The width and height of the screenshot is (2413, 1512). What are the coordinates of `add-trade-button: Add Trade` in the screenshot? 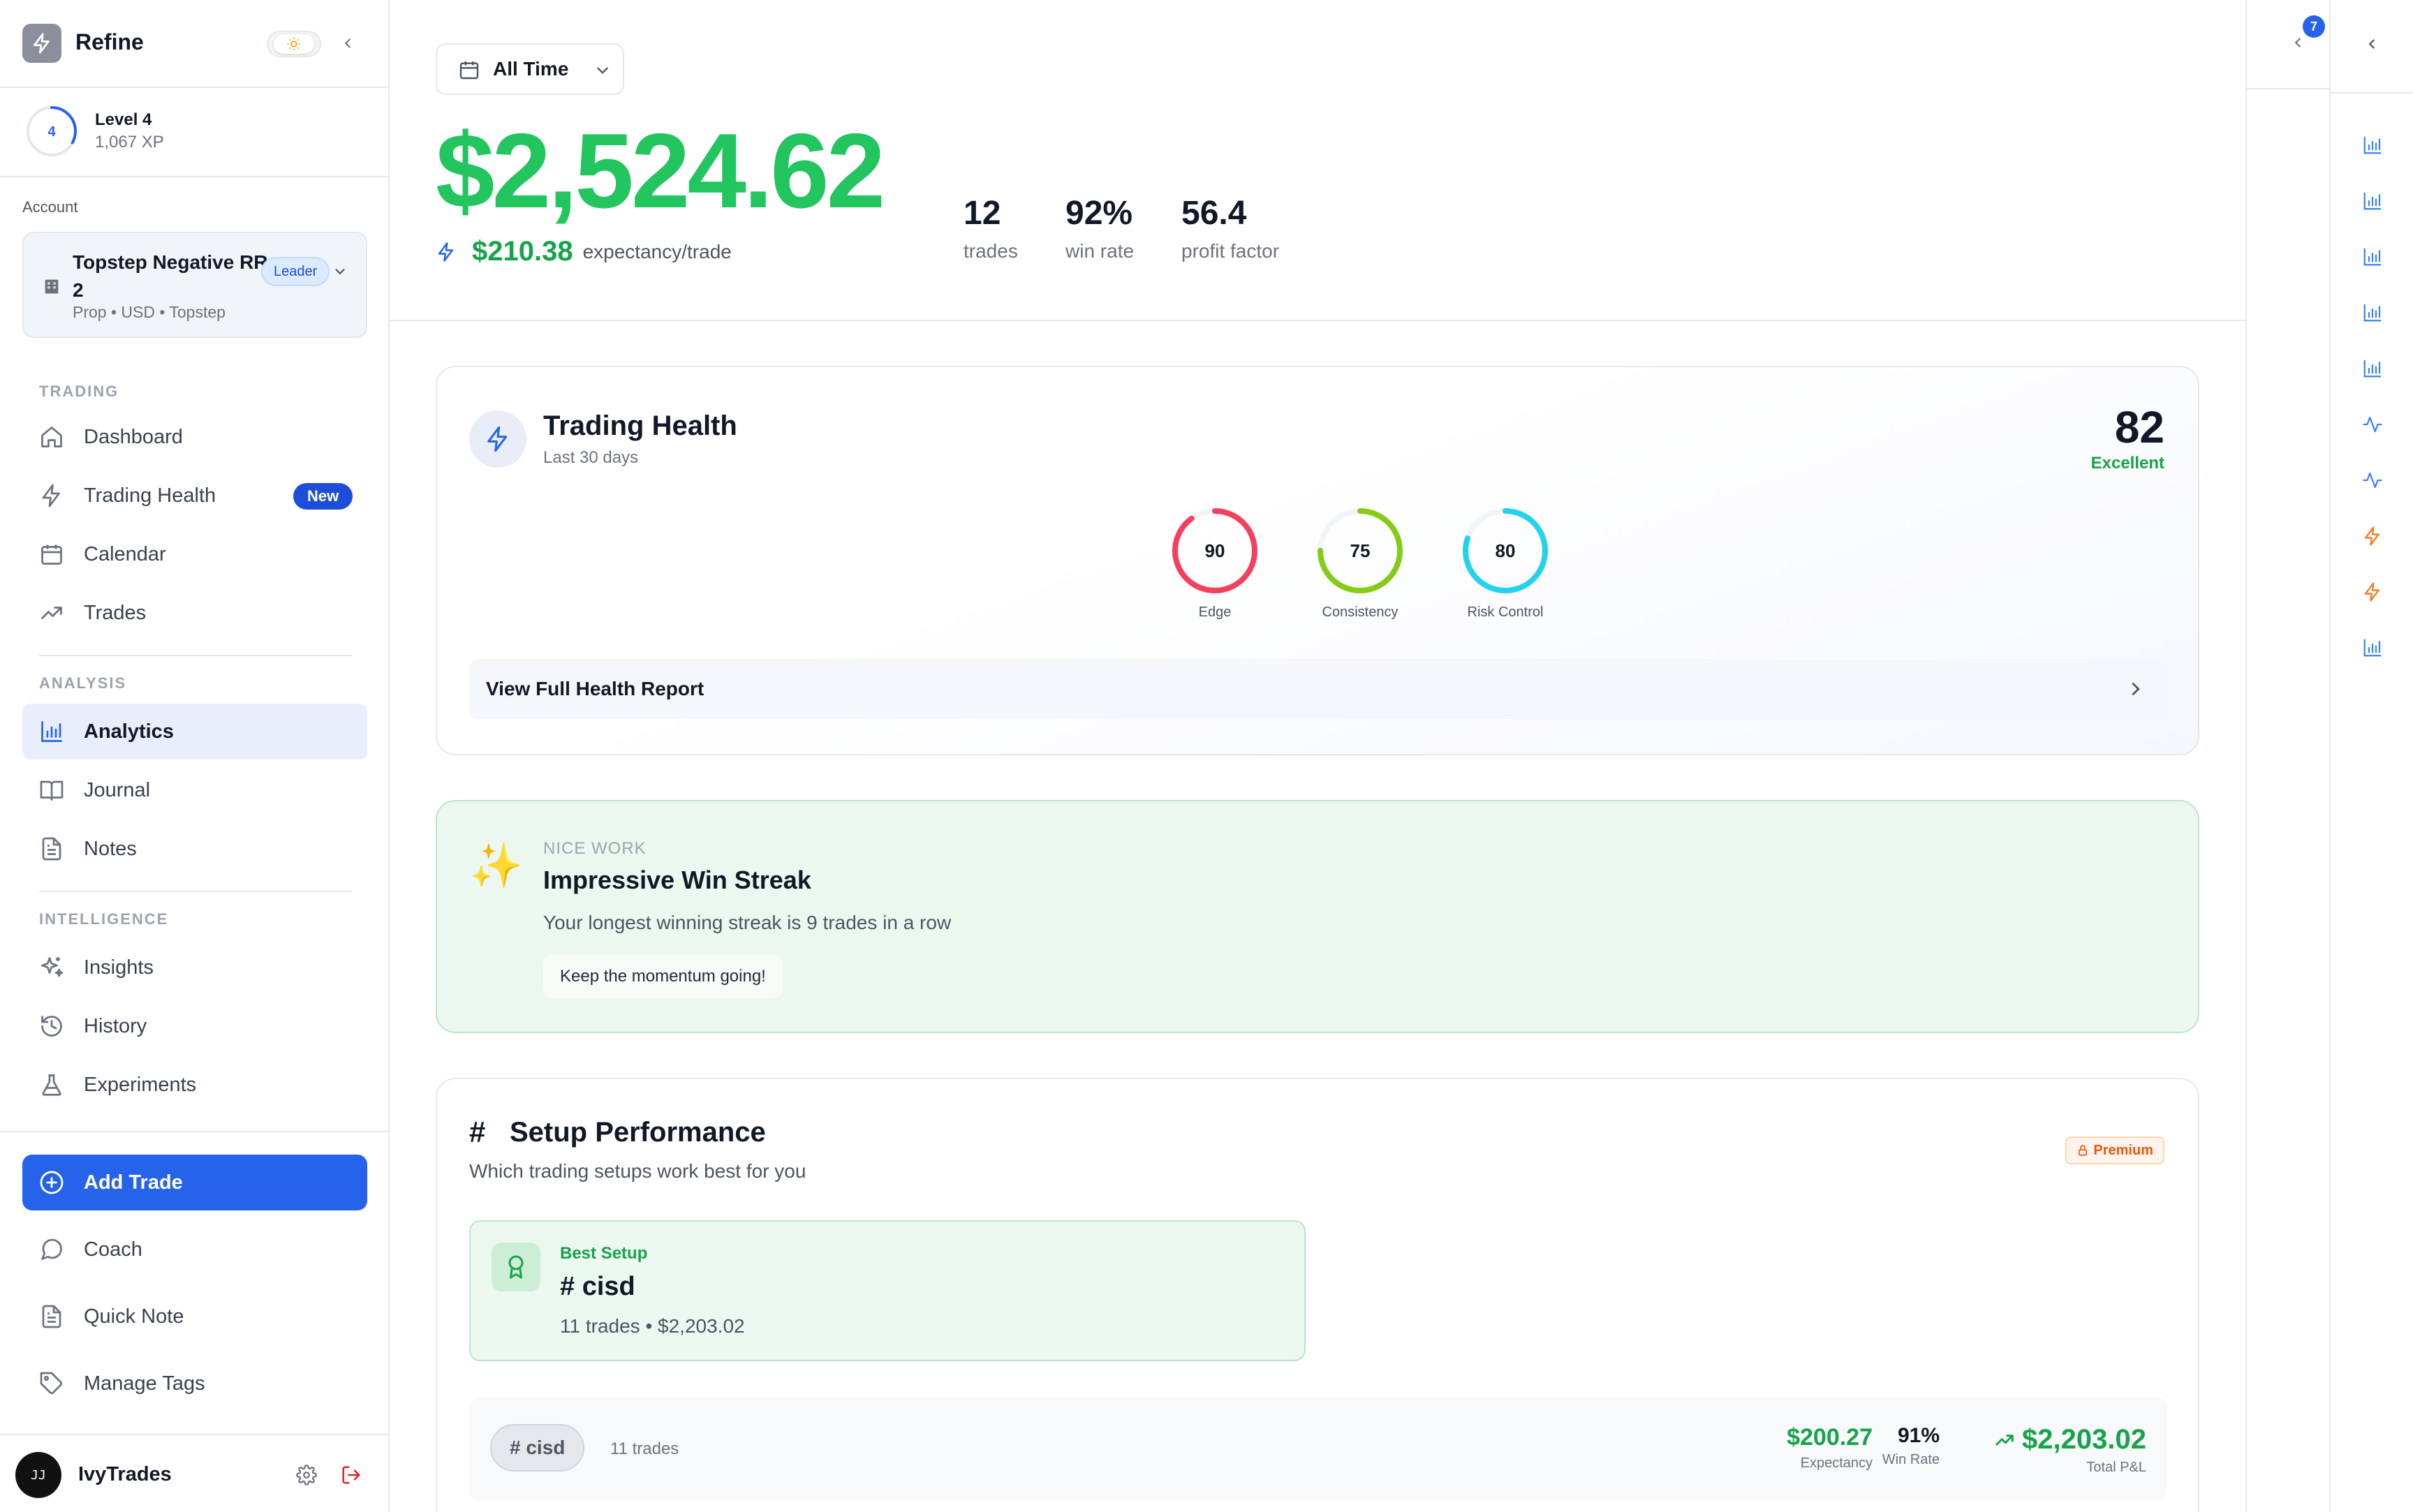 It's located at (194, 1182).